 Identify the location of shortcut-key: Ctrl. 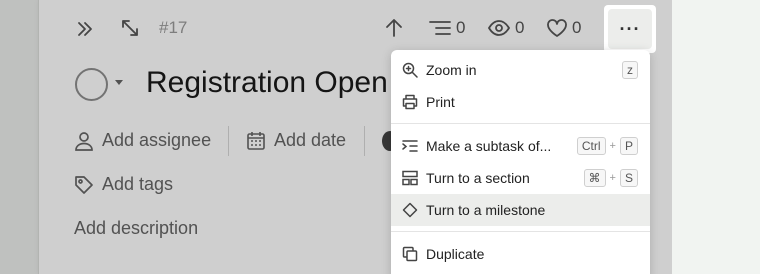
(591, 146).